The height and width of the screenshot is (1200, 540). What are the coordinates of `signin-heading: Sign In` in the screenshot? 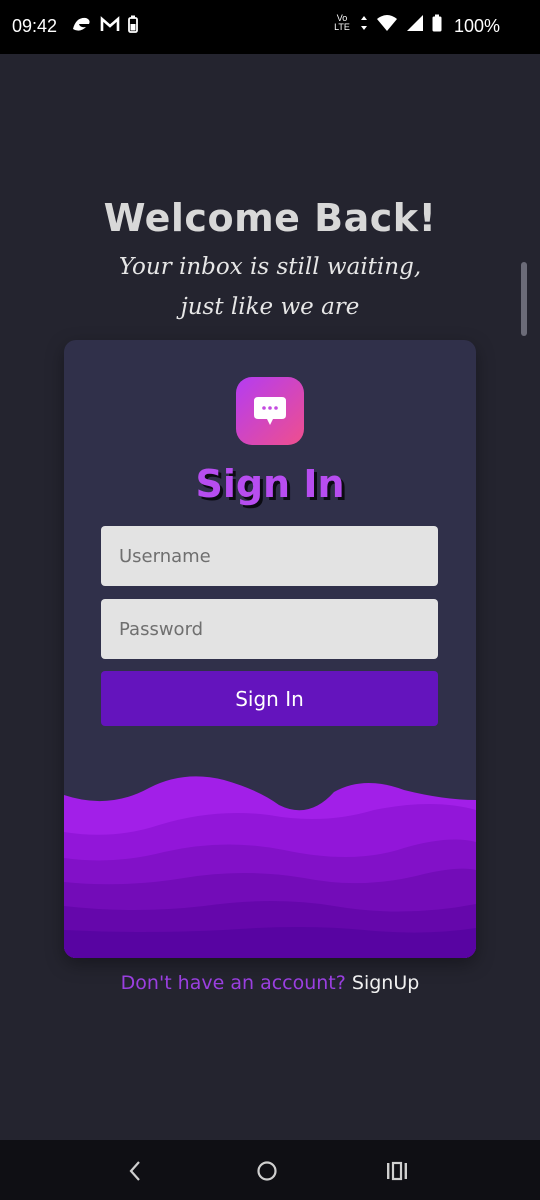 It's located at (270, 484).